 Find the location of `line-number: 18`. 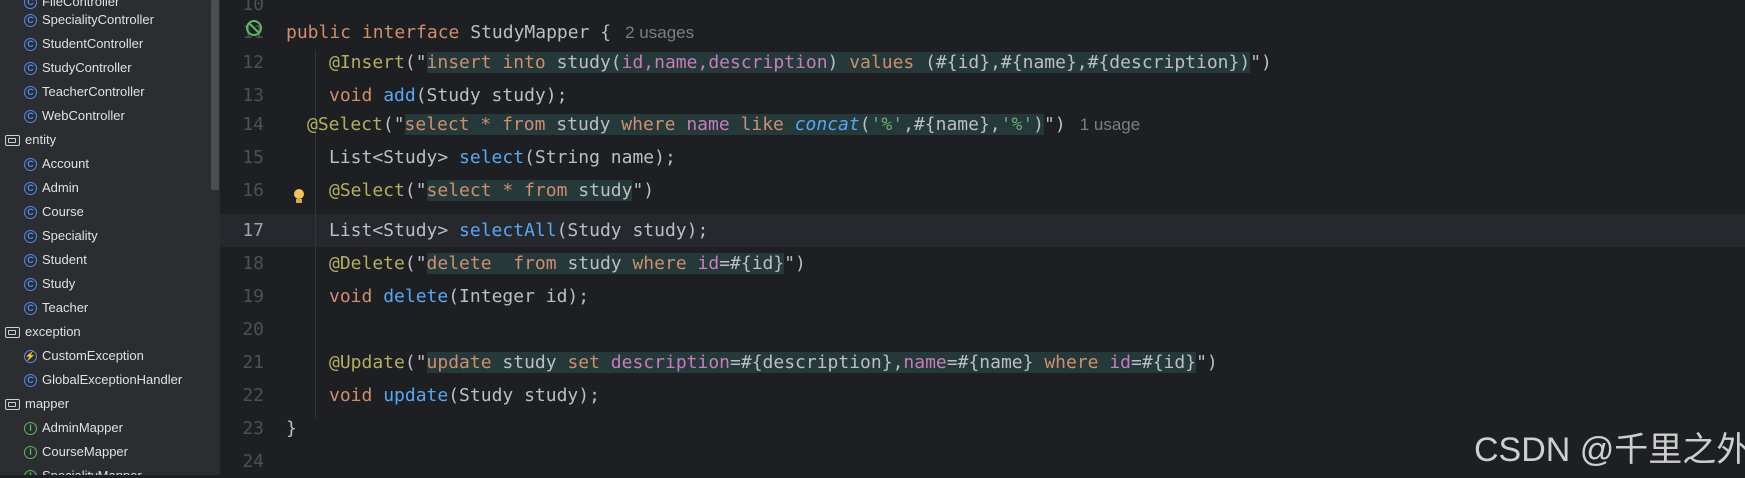

line-number: 18 is located at coordinates (242, 263).